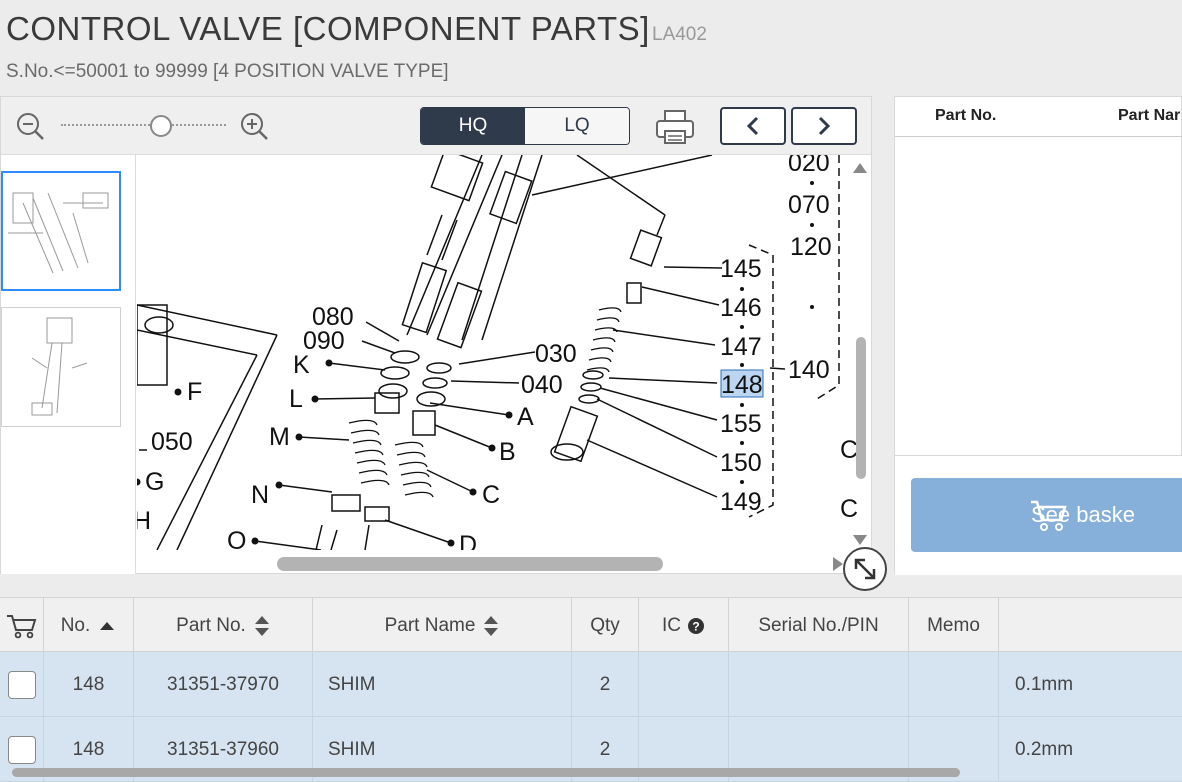 This screenshot has width=1182, height=782. What do you see at coordinates (809, 205) in the screenshot?
I see `callout-070: 070` at bounding box center [809, 205].